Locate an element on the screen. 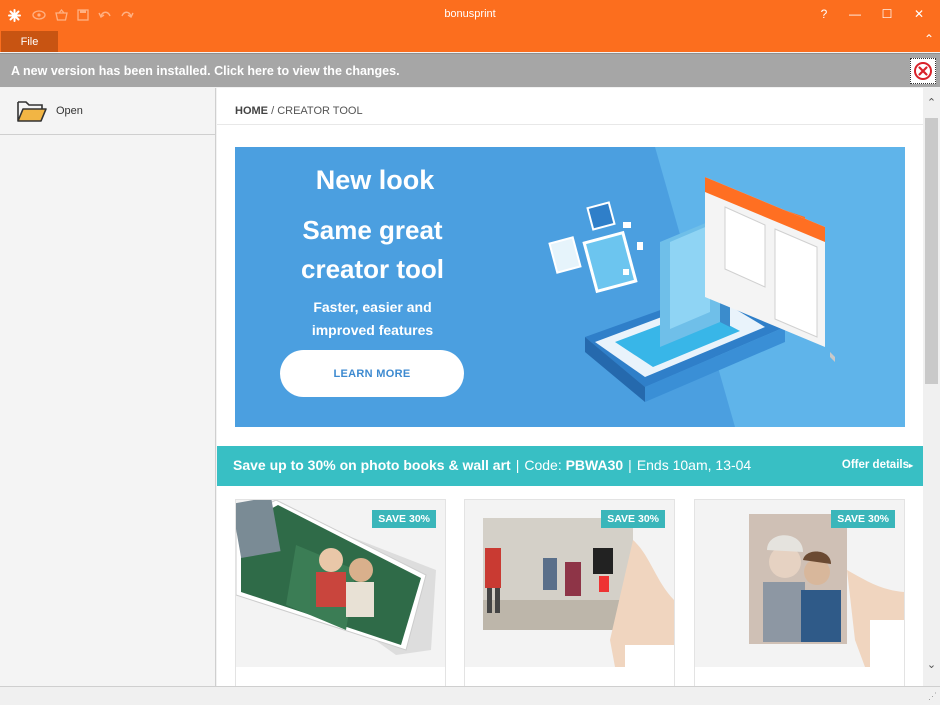 This screenshot has width=940, height=705. breadcrumb-current: CREATOR TOOL is located at coordinates (320, 111).